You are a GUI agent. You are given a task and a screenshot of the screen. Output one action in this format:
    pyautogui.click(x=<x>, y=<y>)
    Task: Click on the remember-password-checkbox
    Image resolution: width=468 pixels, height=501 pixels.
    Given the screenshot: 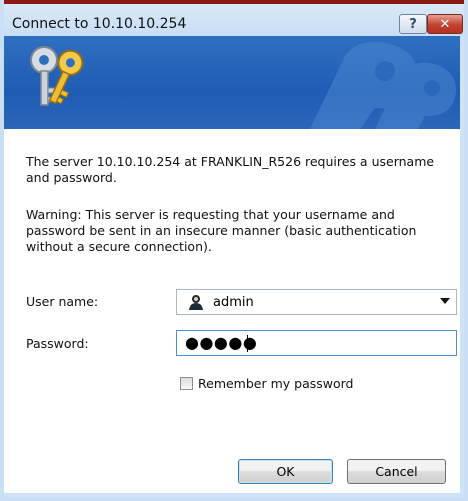 What is the action you would take?
    pyautogui.click(x=186, y=383)
    